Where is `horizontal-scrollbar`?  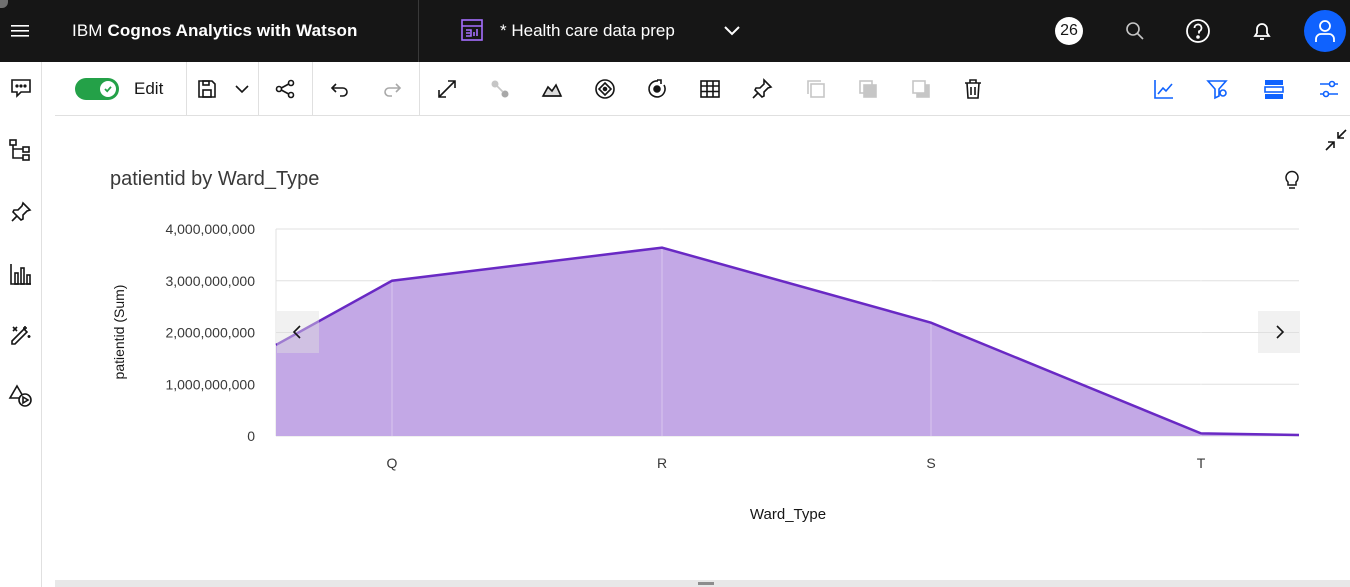
horizontal-scrollbar is located at coordinates (702, 583).